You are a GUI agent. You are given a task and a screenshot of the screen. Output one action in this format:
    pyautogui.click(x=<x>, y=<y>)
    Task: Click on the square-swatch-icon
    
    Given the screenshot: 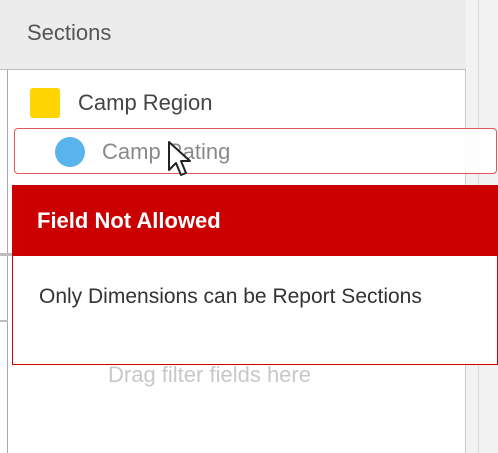 What is the action you would take?
    pyautogui.click(x=45, y=103)
    